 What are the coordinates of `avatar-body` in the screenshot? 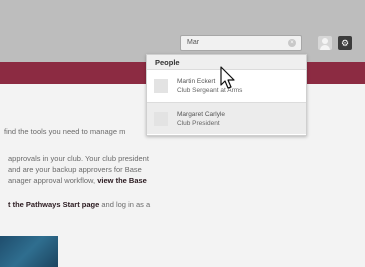 It's located at (325, 47).